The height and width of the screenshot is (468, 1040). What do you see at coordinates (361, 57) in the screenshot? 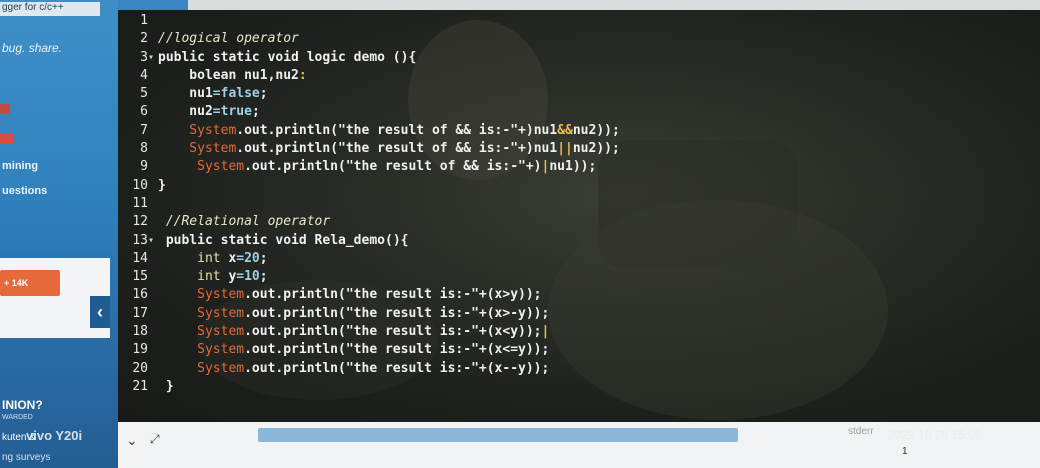
I see `code-token: logic demo (){` at bounding box center [361, 57].